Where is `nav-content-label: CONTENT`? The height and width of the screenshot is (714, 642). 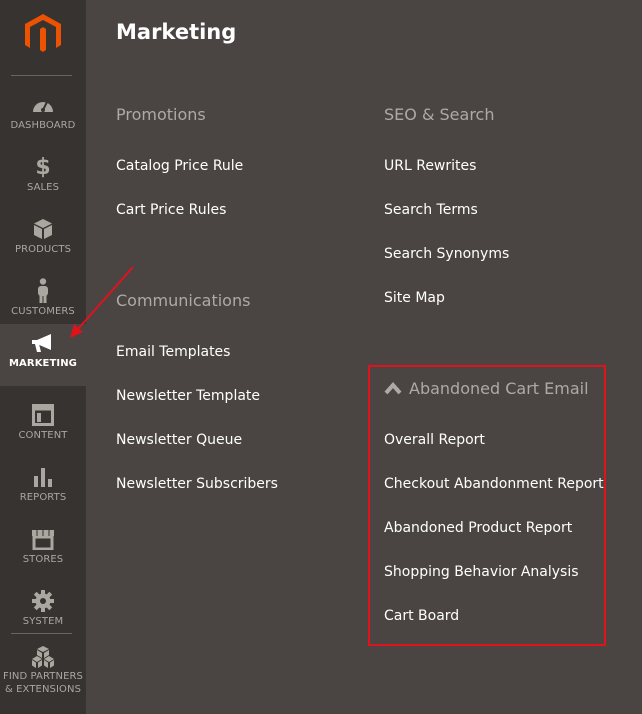 nav-content-label: CONTENT is located at coordinates (43, 435).